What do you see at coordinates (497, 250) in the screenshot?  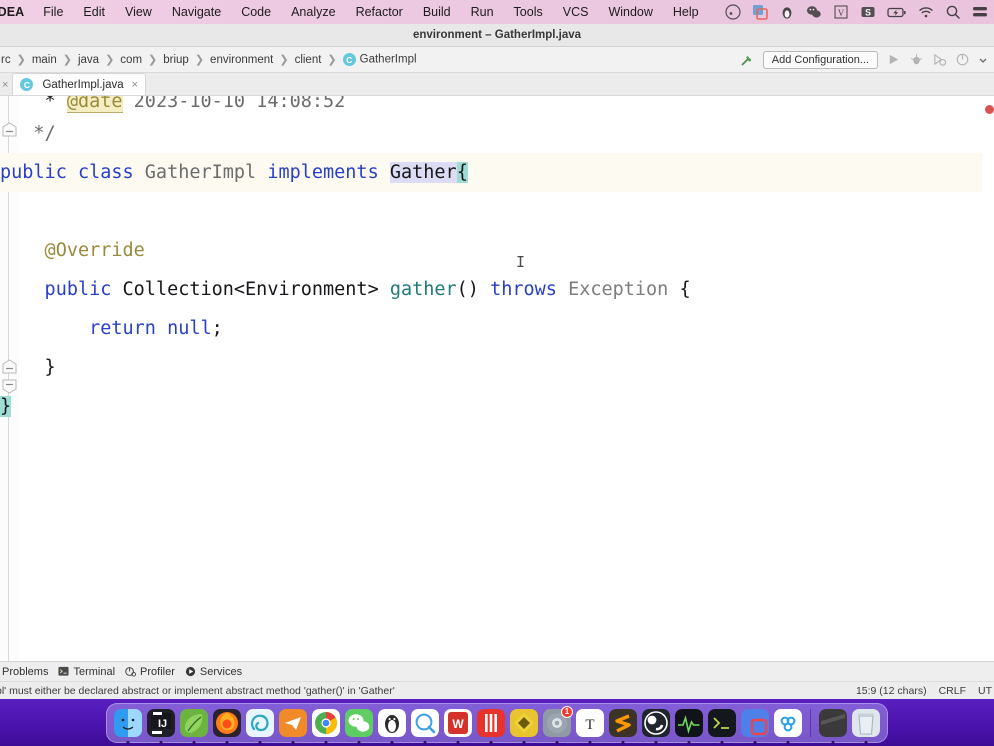 I see `line-override: @Override` at bounding box center [497, 250].